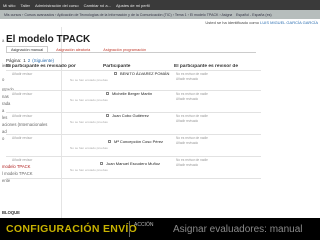  What do you see at coordinates (232, 22) in the screenshot?
I see `login-prefix: Usted se ha identificado como` at bounding box center [232, 22].